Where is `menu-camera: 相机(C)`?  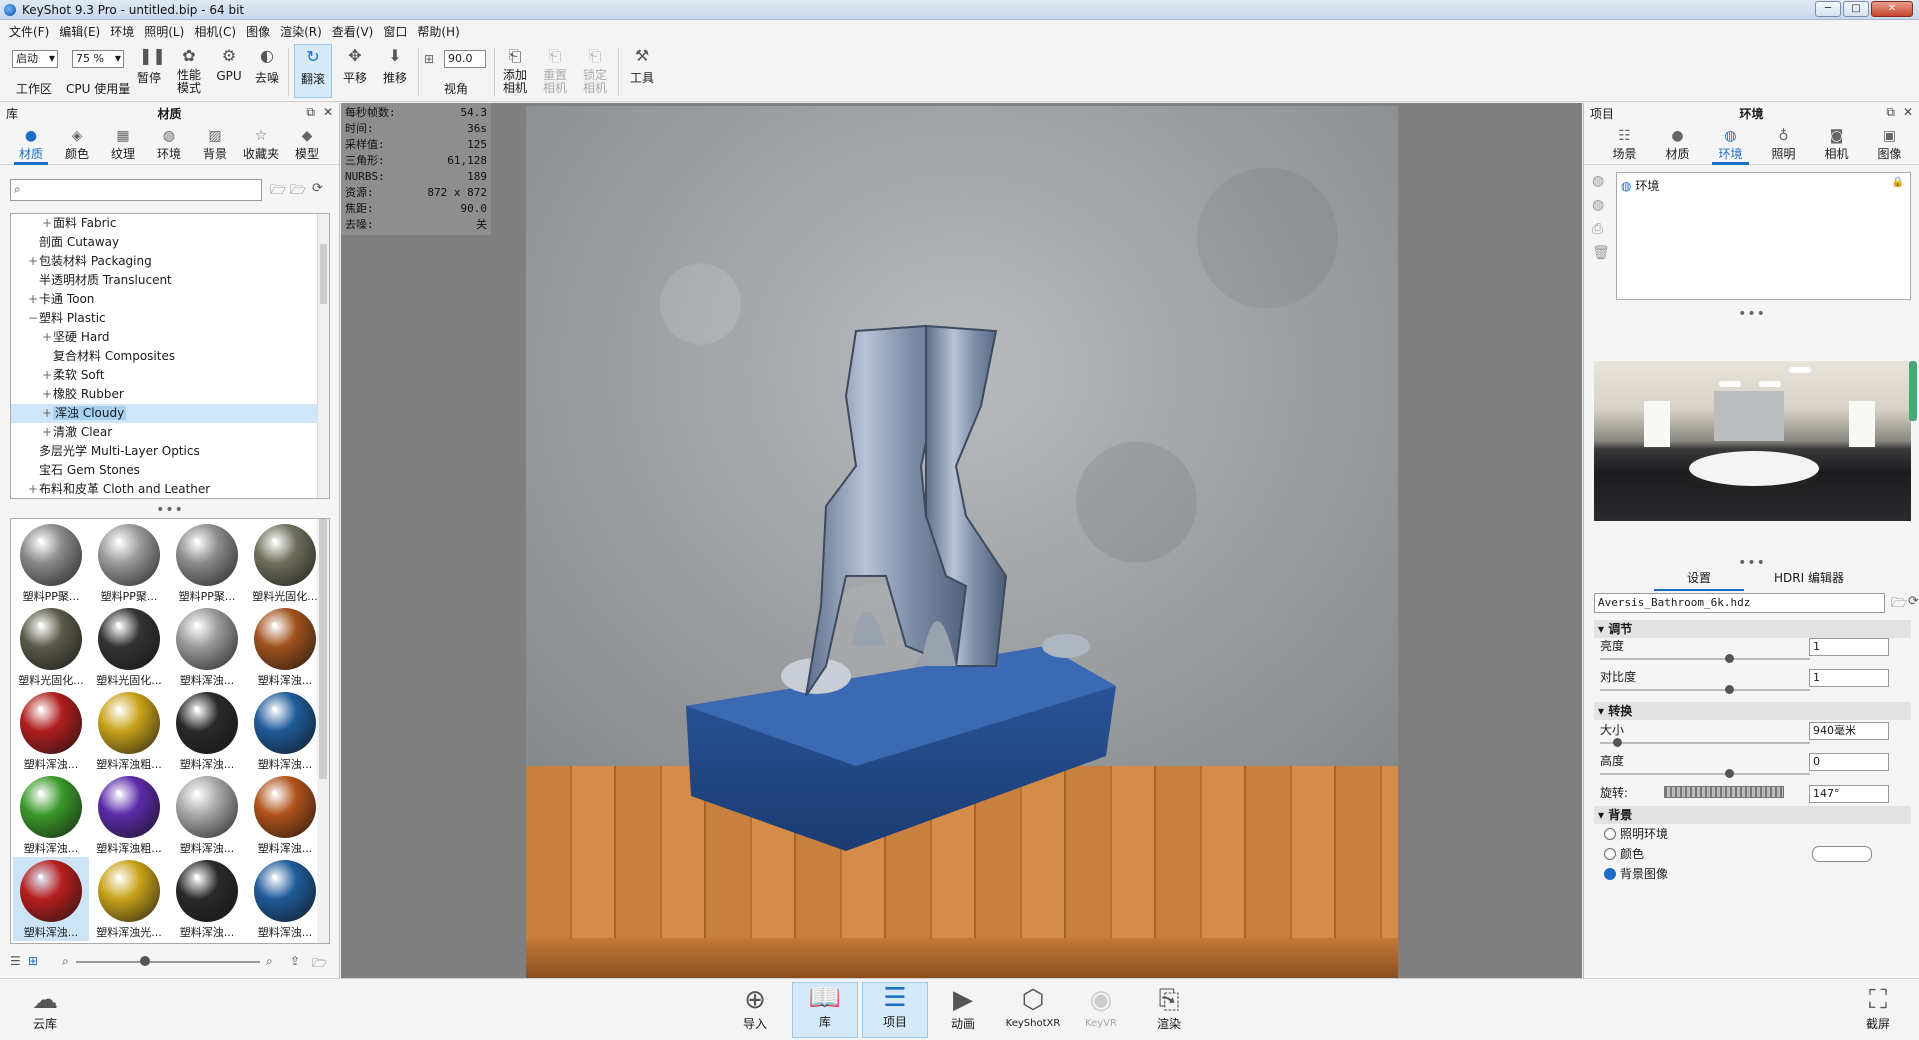 menu-camera: 相机(C) is located at coordinates (215, 31).